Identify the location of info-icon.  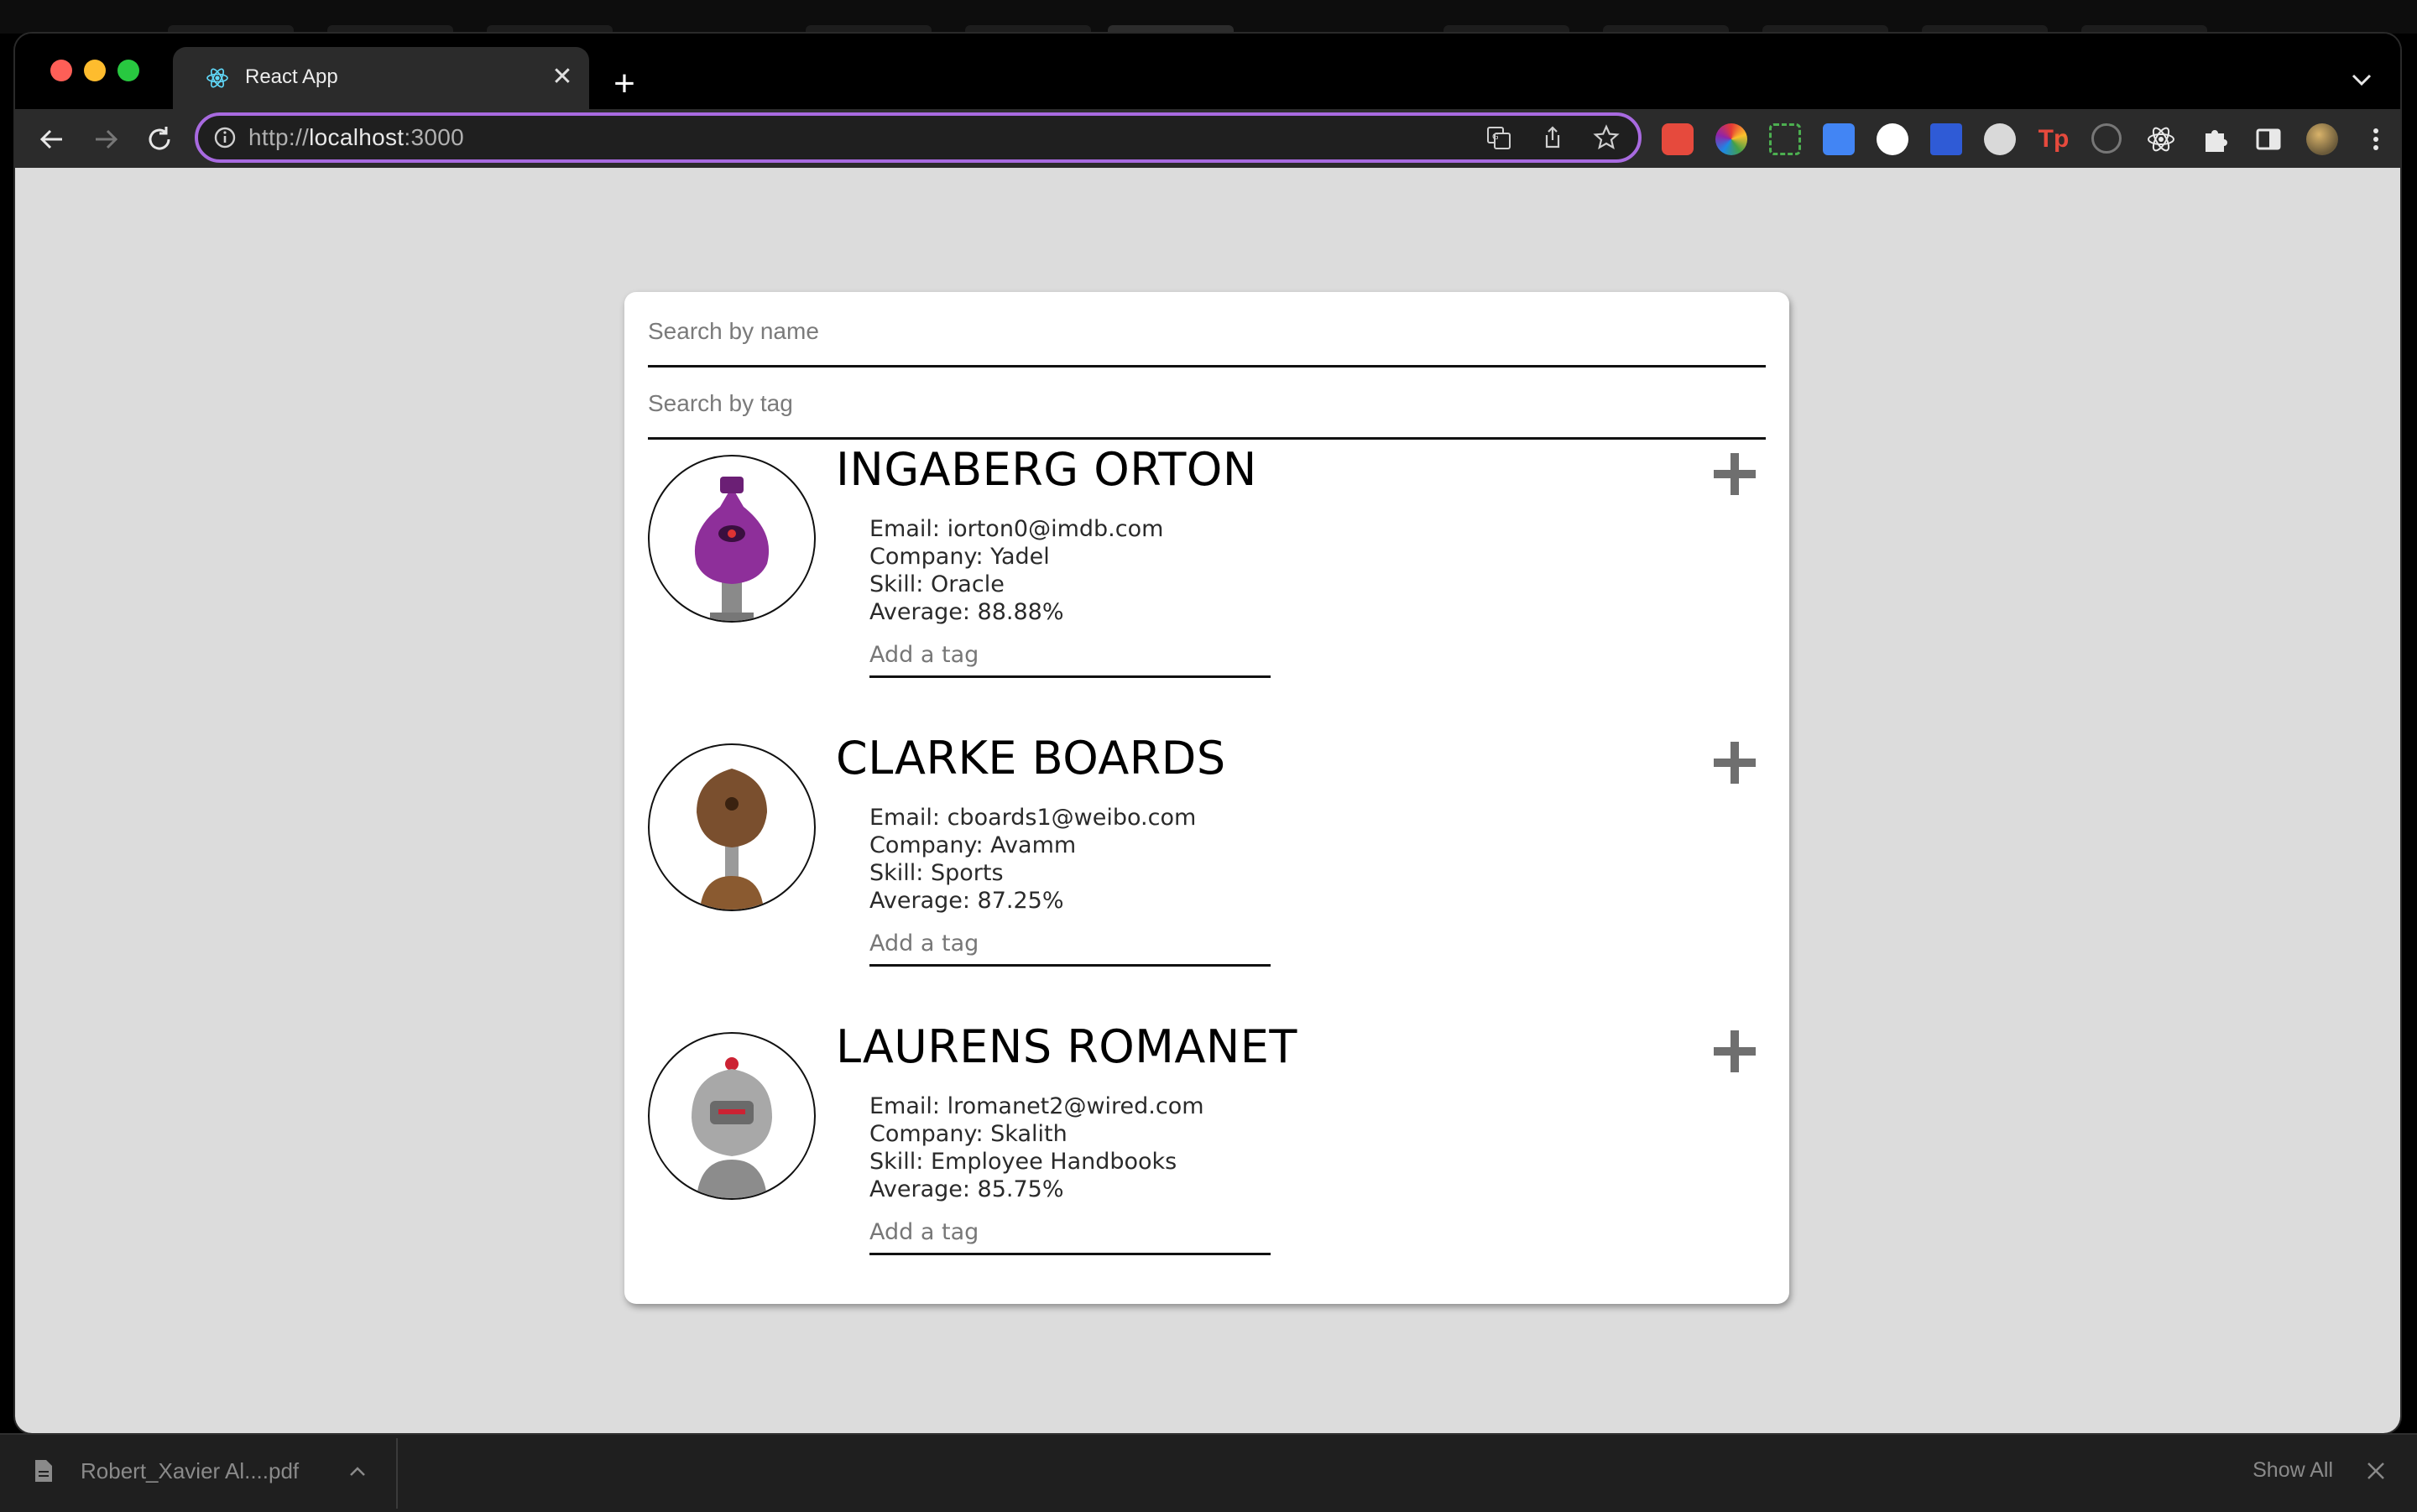
(225, 137).